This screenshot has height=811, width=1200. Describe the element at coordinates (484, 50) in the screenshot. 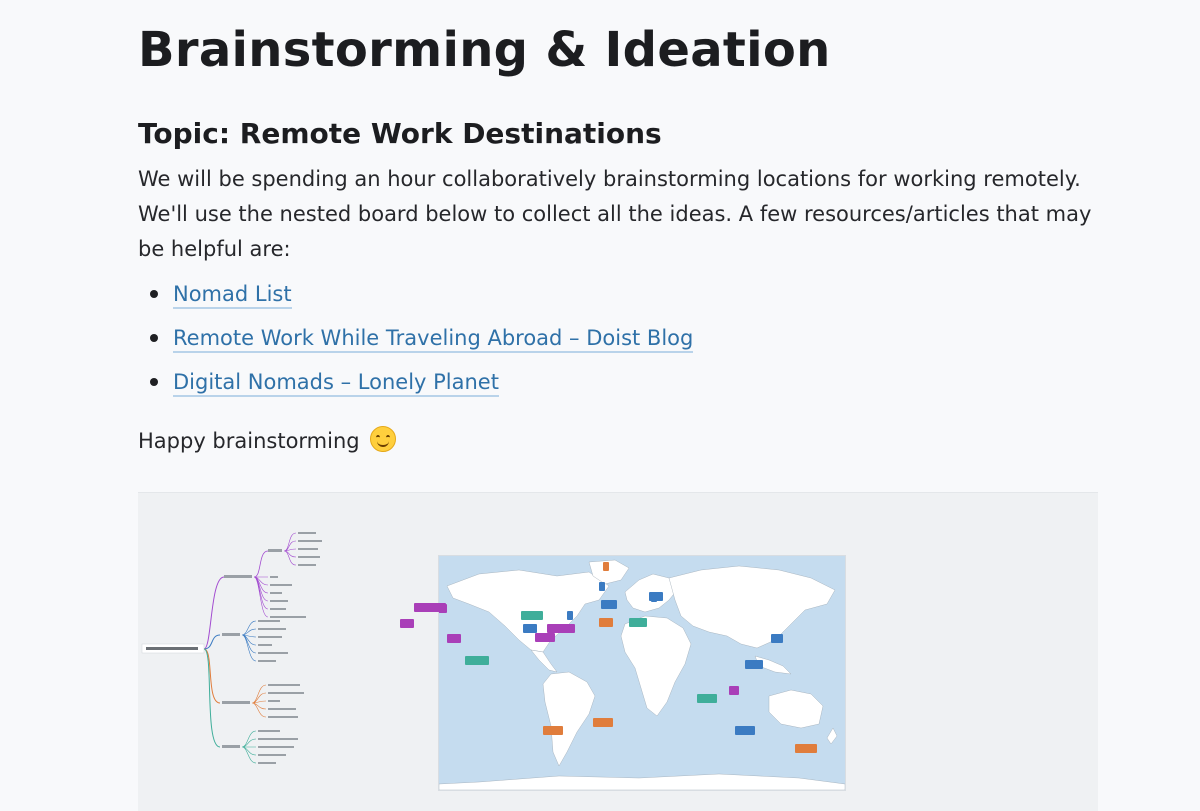

I see `page-title: Brainstorming & Ideation` at that location.